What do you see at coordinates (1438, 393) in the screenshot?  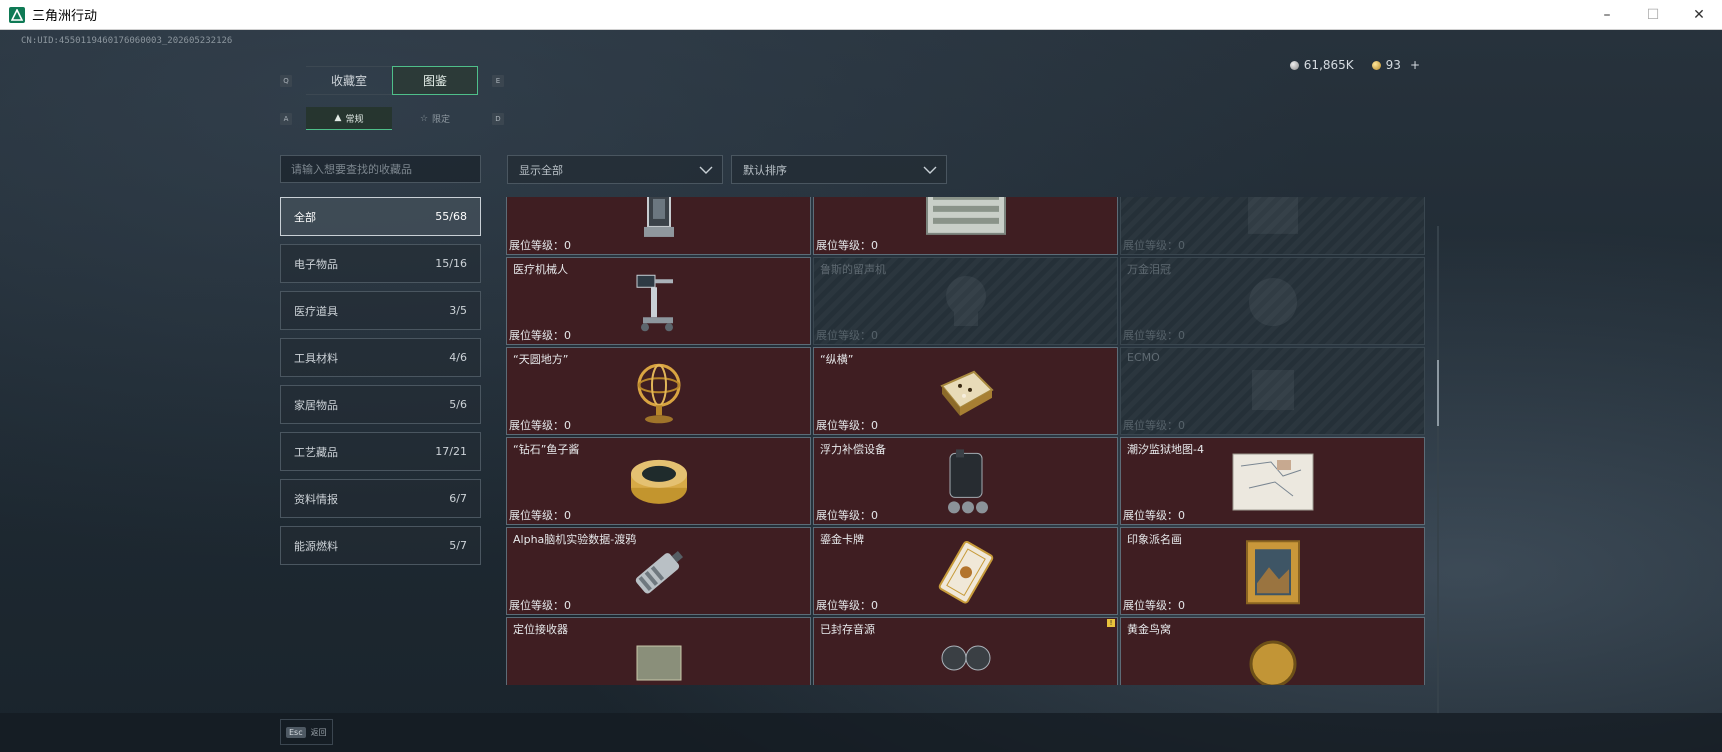 I see `grid-scrollbar-thumb` at bounding box center [1438, 393].